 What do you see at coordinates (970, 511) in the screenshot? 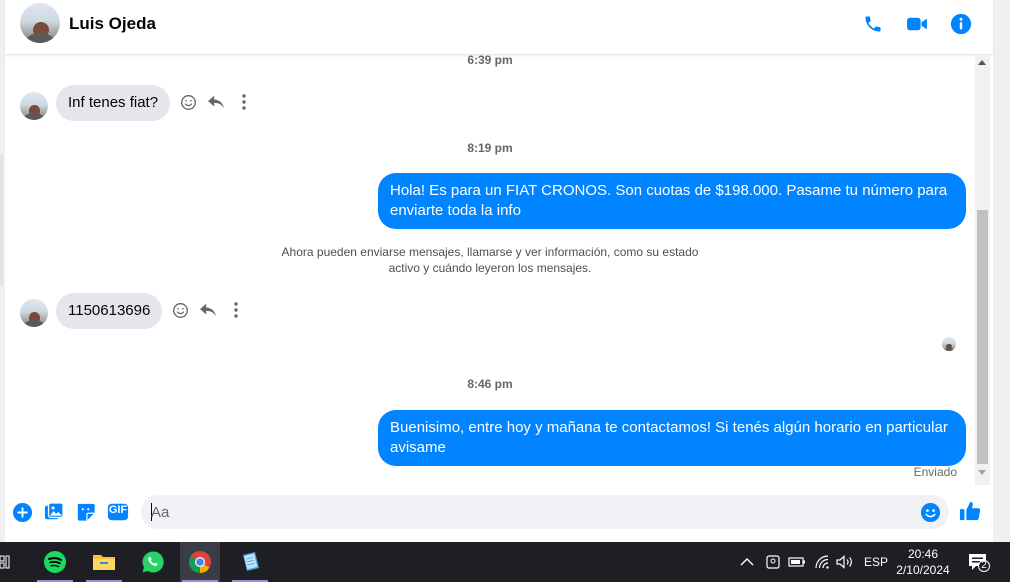
I see `like-icon` at bounding box center [970, 511].